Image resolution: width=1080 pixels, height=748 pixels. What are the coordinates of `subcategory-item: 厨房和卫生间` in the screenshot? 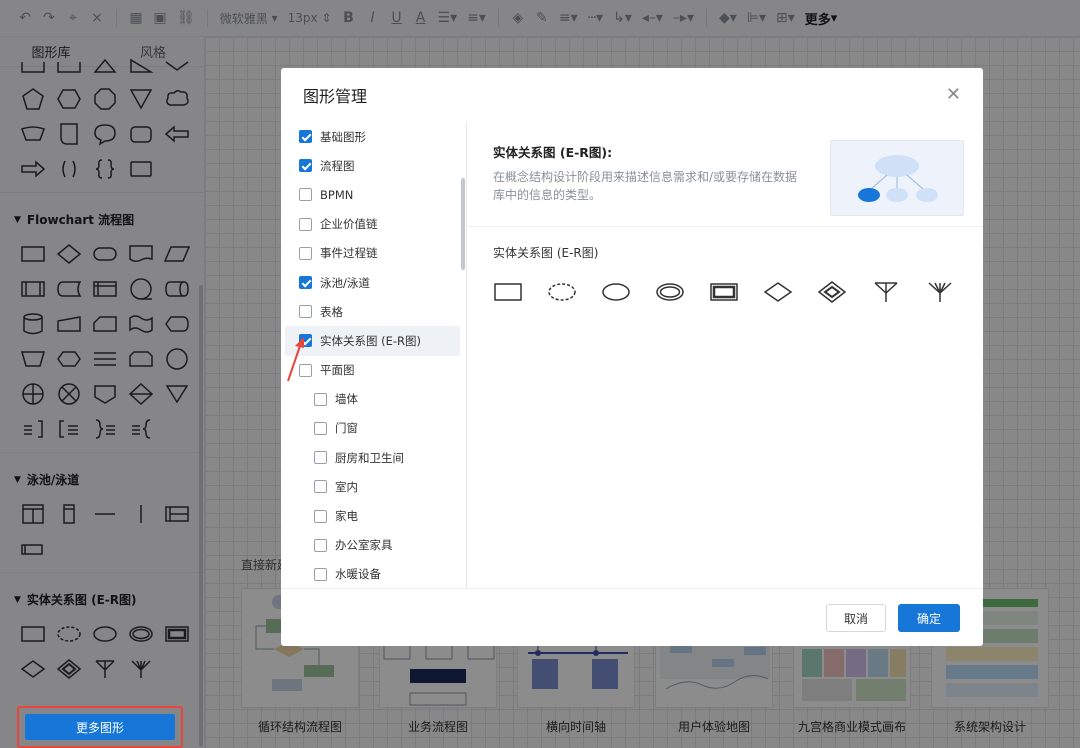 It's located at (373, 457).